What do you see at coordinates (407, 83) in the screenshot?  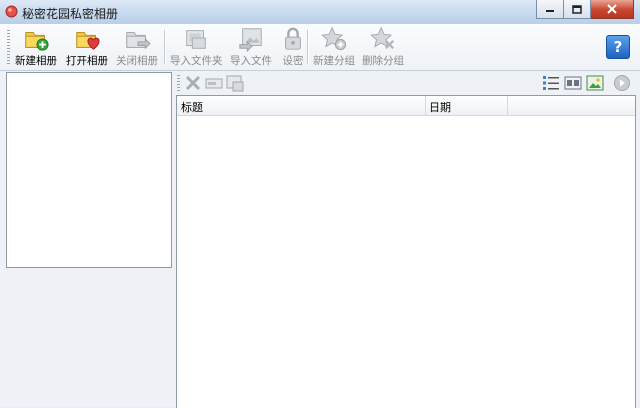 I see `list-toolbar` at bounding box center [407, 83].